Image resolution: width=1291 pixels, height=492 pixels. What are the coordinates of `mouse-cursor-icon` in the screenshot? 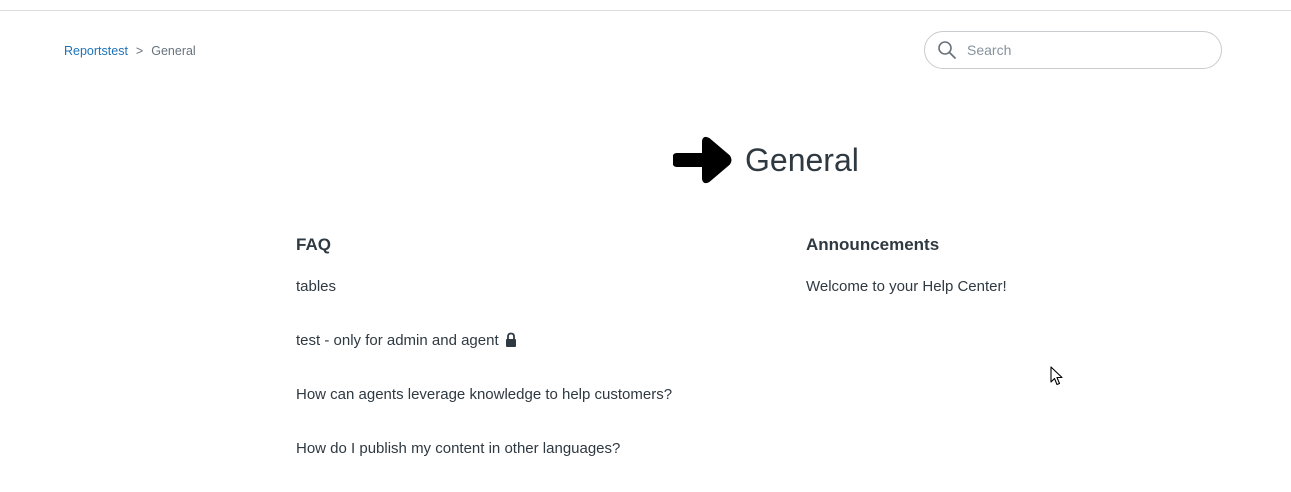 It's located at (1057, 376).